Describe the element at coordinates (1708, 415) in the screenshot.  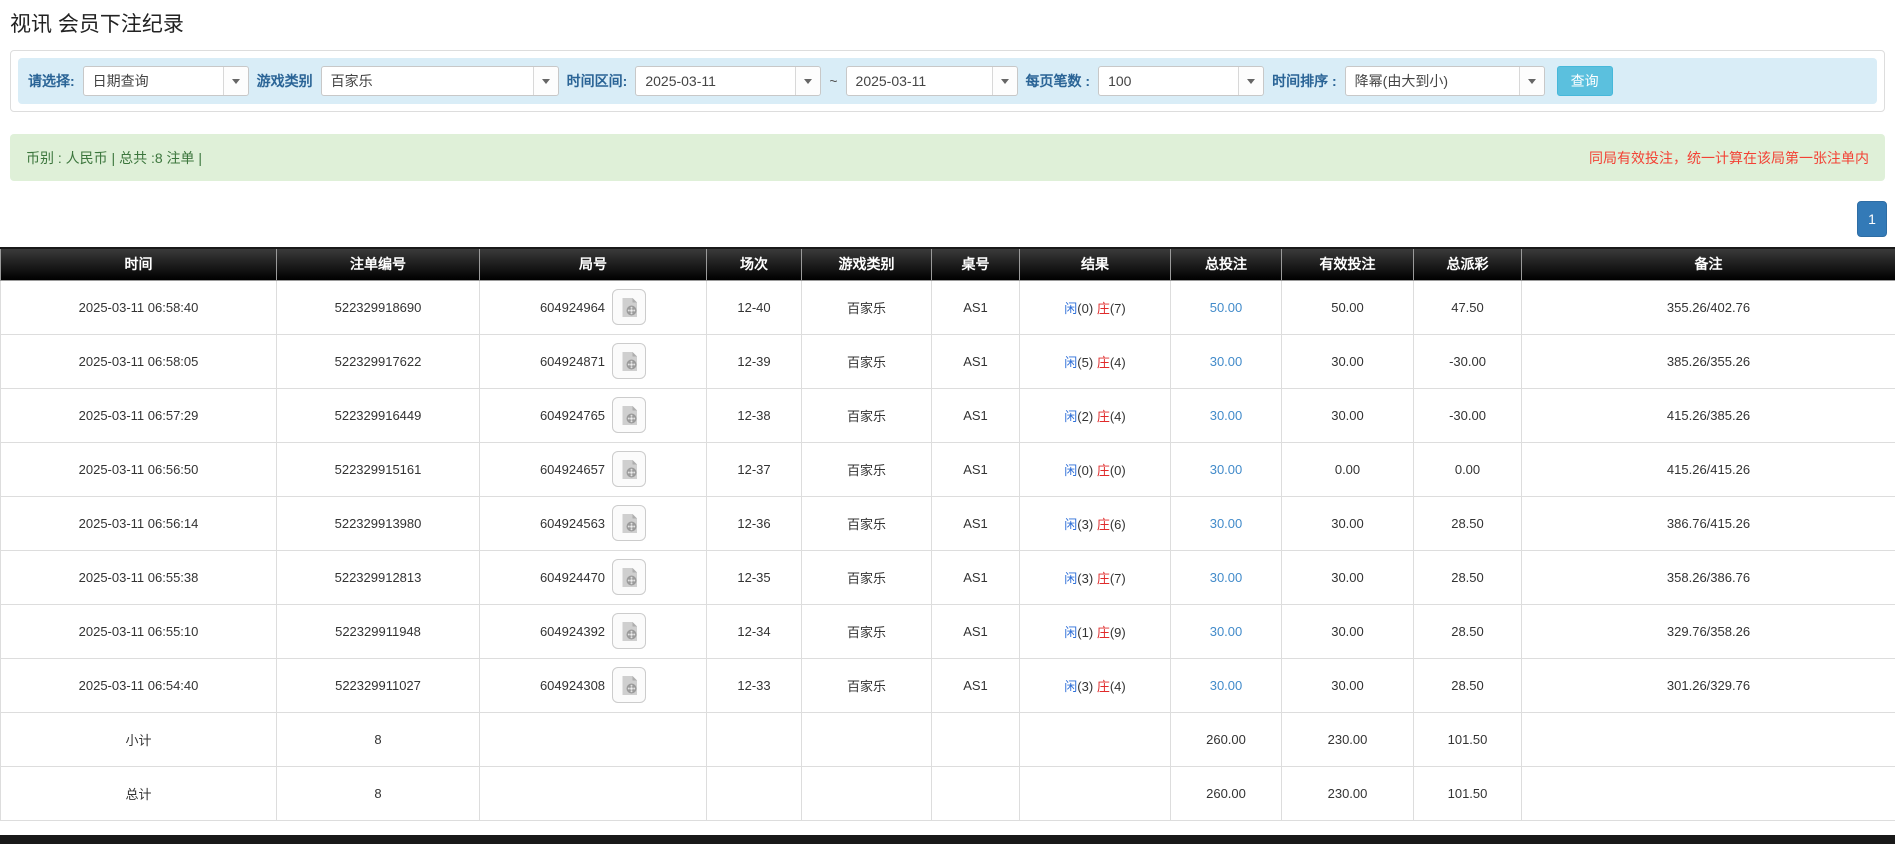
I see `note-cell: 415.26/385.26` at that location.